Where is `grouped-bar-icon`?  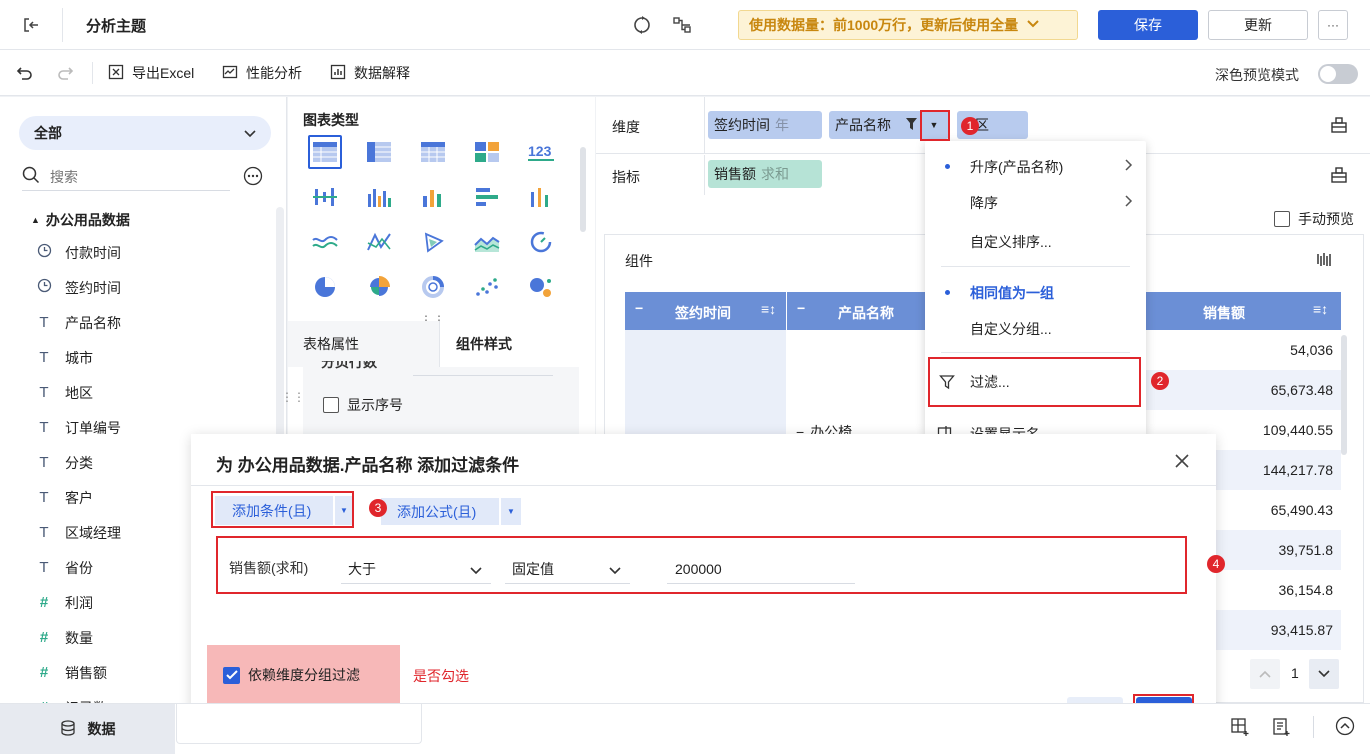 grouped-bar-icon is located at coordinates (325, 197).